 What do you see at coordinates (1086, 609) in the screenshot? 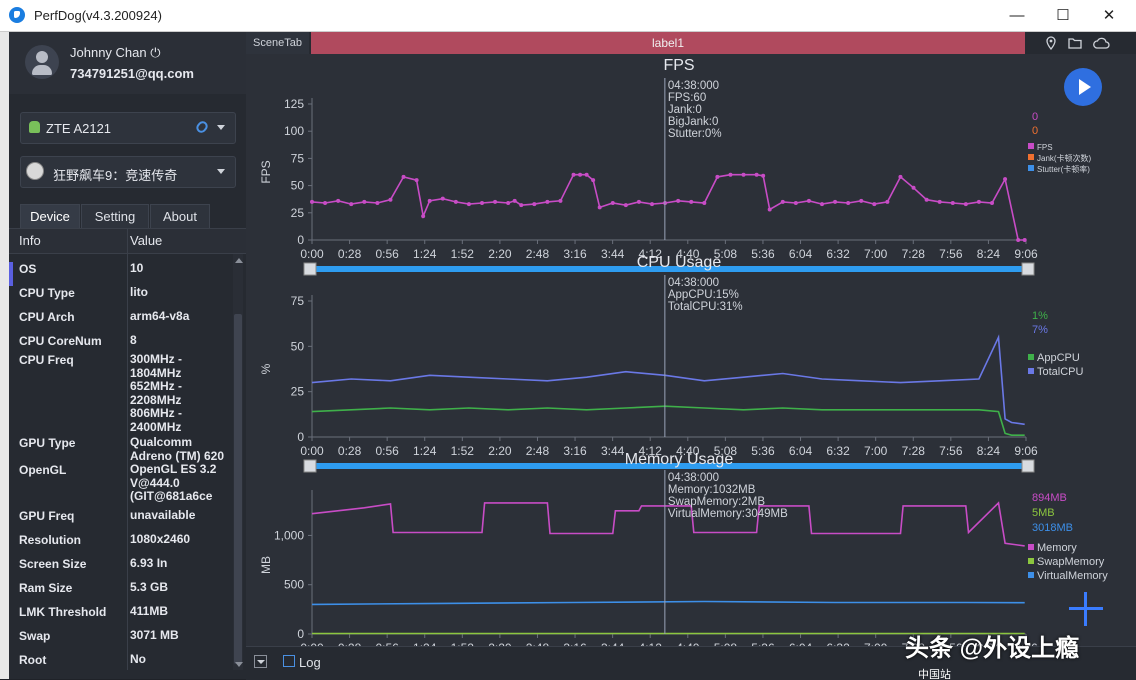
I see `add-plus-icon` at bounding box center [1086, 609].